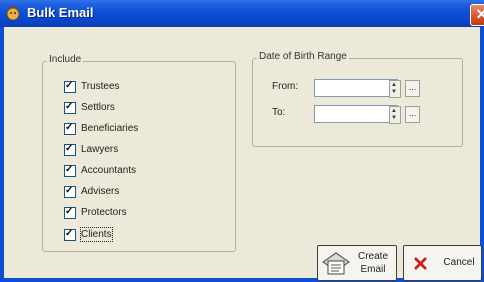 Image resolution: width=484 pixels, height=282 pixels. What do you see at coordinates (104, 212) in the screenshot?
I see `checkbox-label: Protectors` at bounding box center [104, 212].